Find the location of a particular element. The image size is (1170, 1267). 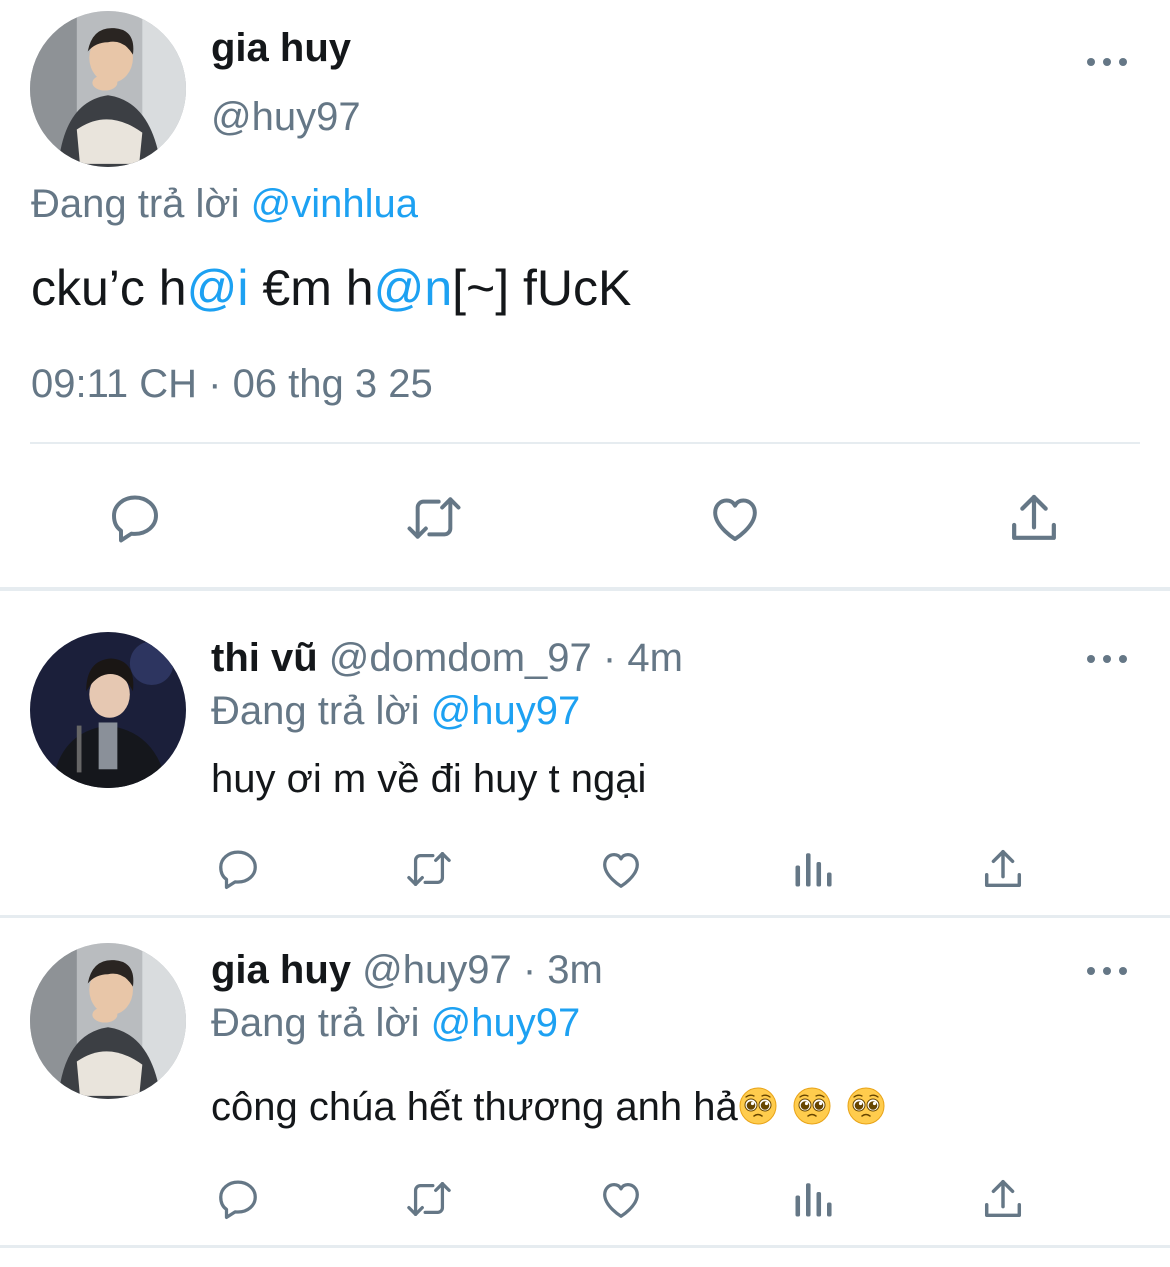

tweet-text: cku’c h@i €m h@n[~] fUcK is located at coordinates (331, 288).